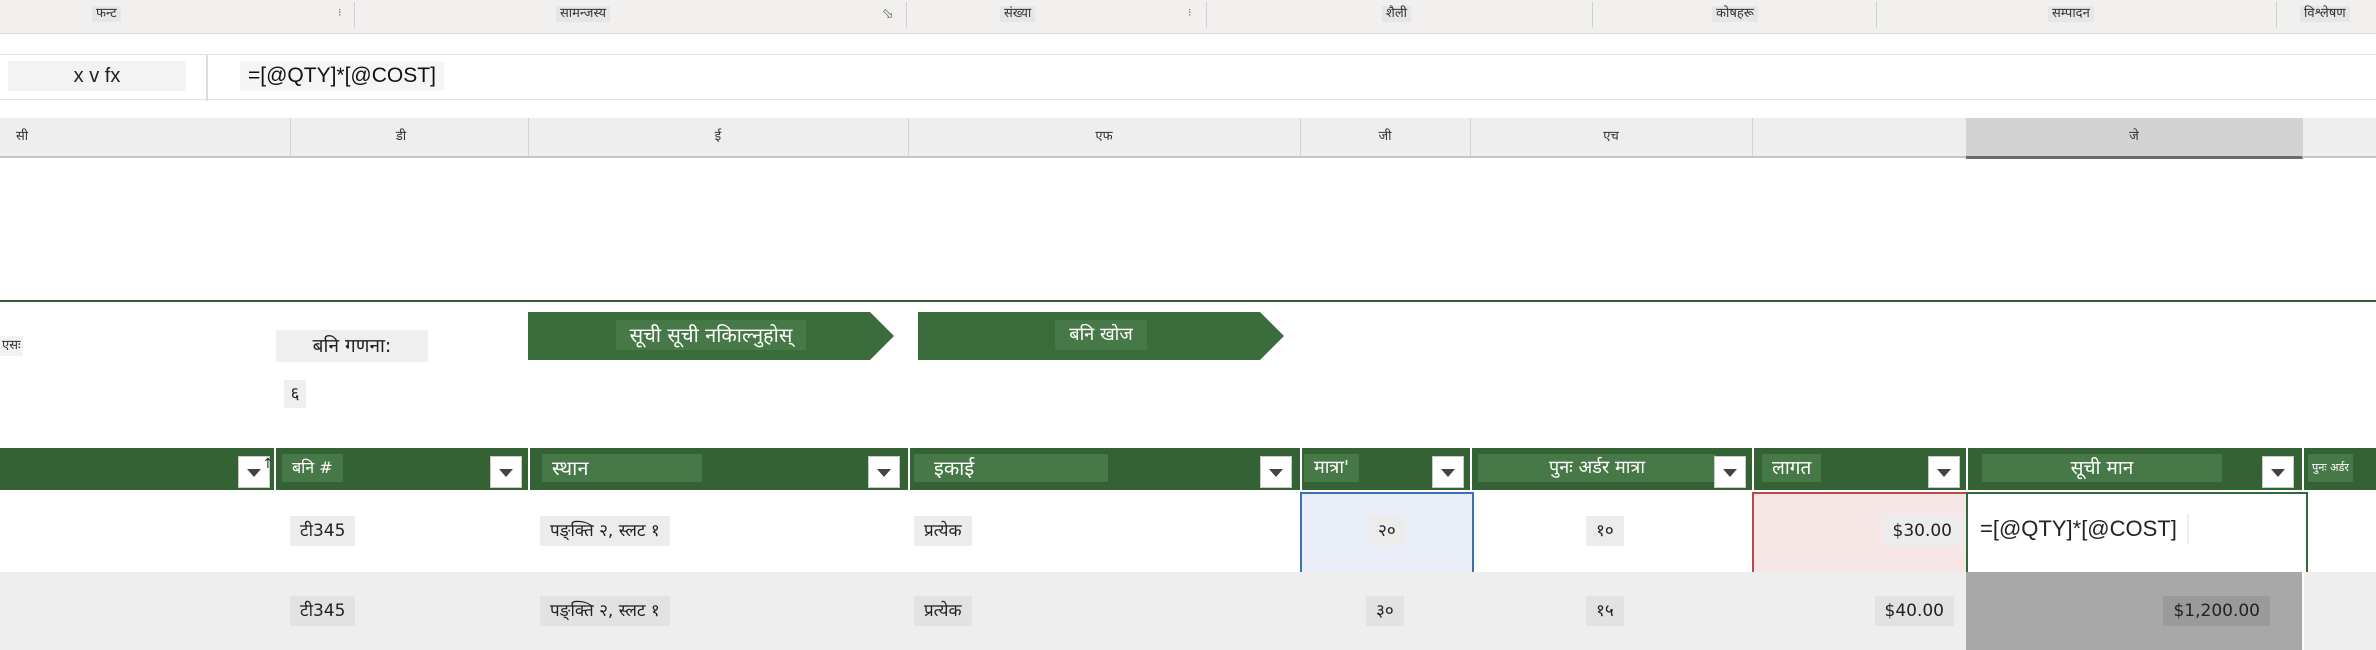  What do you see at coordinates (1011, 468) in the screenshot?
I see `header-unit-label: इकाई` at bounding box center [1011, 468].